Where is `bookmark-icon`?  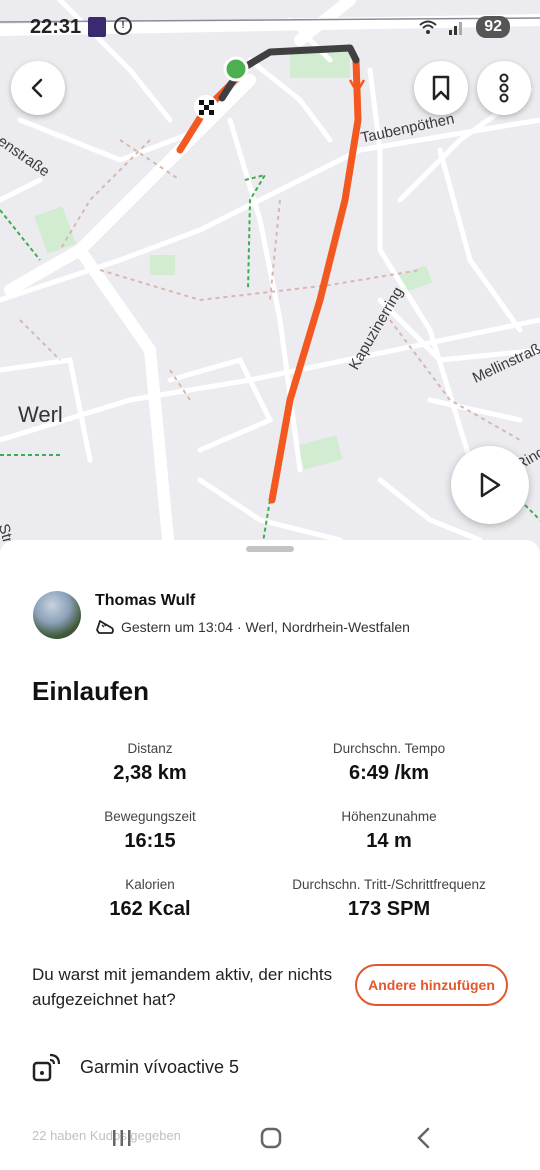 bookmark-icon is located at coordinates (441, 88).